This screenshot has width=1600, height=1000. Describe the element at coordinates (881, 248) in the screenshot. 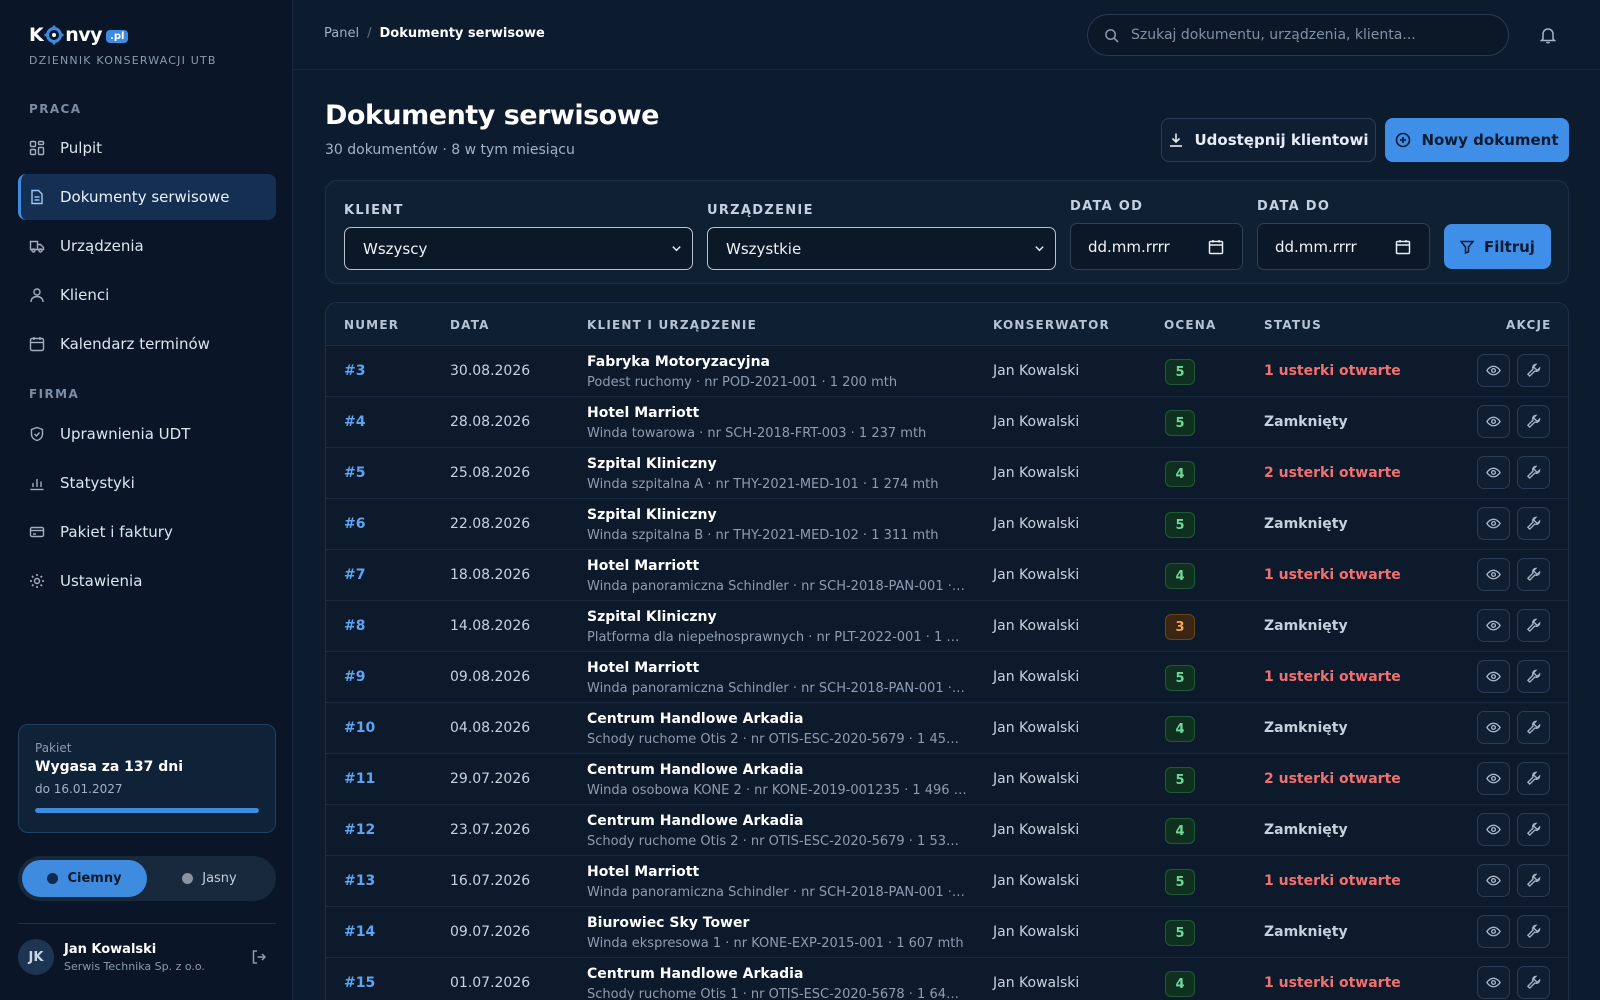

I see `device-select: Wszystkie` at that location.